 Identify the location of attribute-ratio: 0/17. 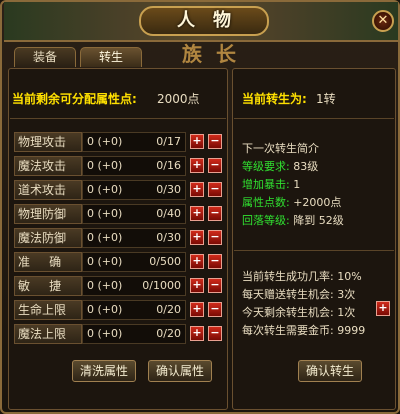
(168, 141).